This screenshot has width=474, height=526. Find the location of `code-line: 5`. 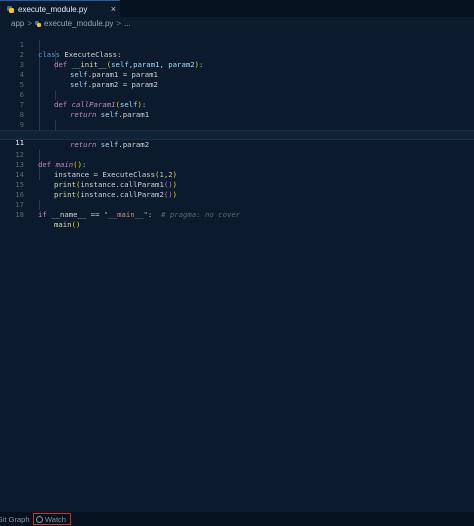

code-line: 5 is located at coordinates (237, 79).